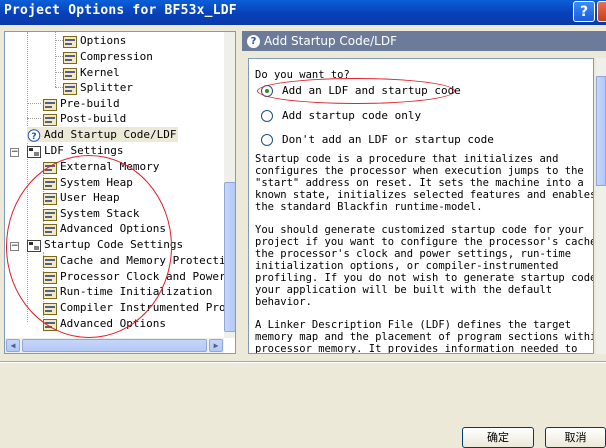 This screenshot has height=448, width=606. What do you see at coordinates (388, 139) in the screenshot?
I see `radio-label: Don't add an LDF or startup code` at bounding box center [388, 139].